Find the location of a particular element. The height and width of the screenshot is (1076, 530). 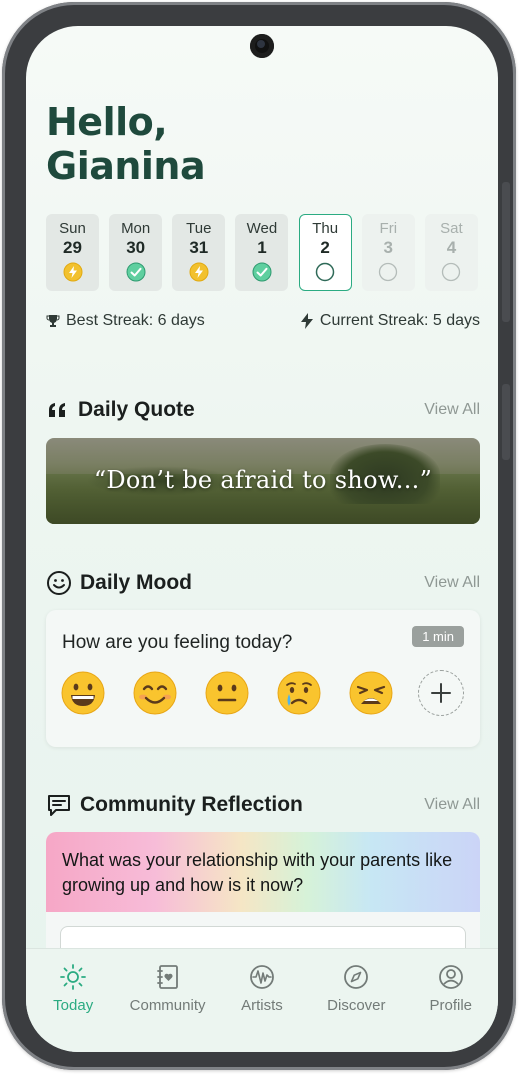

tab-community: Community is located at coordinates (168, 1007).